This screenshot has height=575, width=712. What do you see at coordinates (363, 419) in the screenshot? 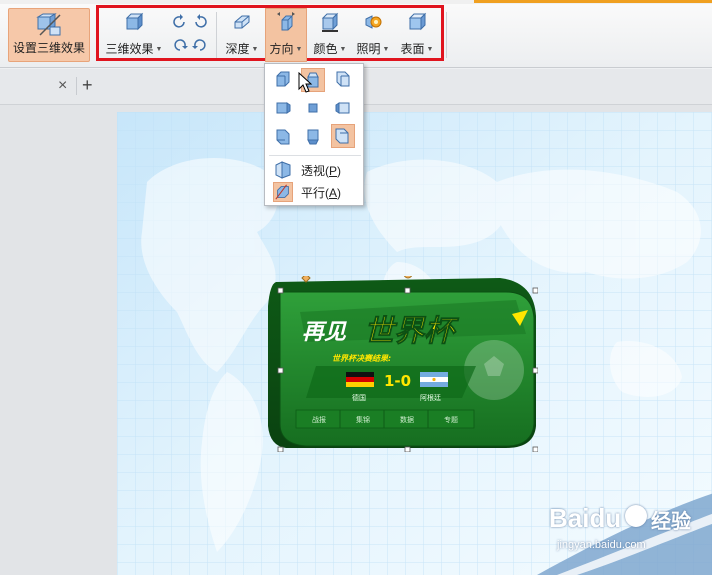
I see `banner-tab-2: 集锦` at bounding box center [363, 419].